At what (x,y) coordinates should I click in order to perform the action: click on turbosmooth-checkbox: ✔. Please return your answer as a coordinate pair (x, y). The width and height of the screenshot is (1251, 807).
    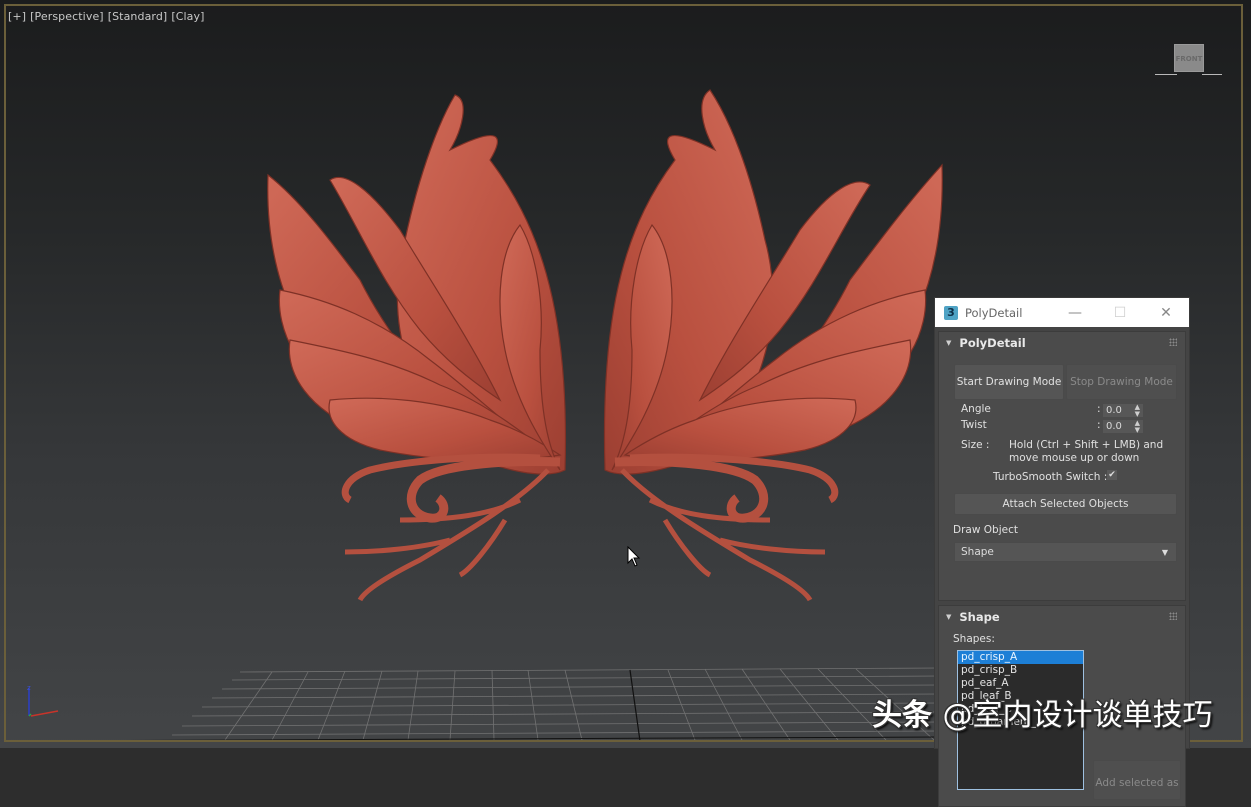
    Looking at the image, I should click on (1112, 475).